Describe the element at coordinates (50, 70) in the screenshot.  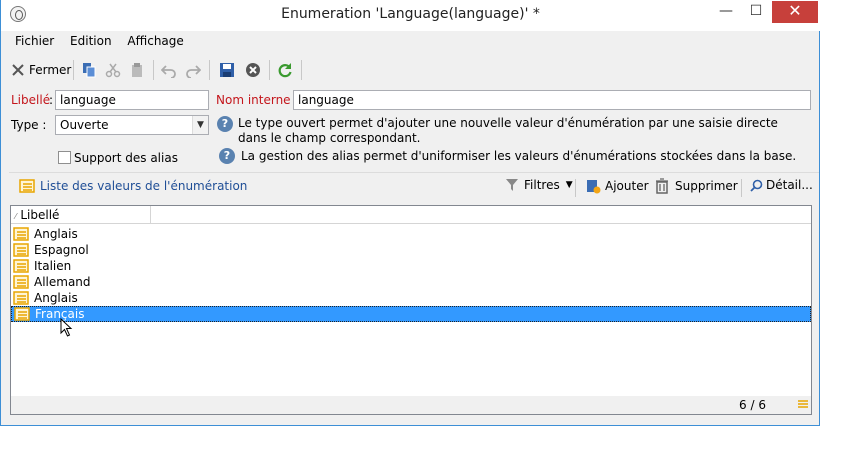
I see `fermer-label: Fermer` at that location.